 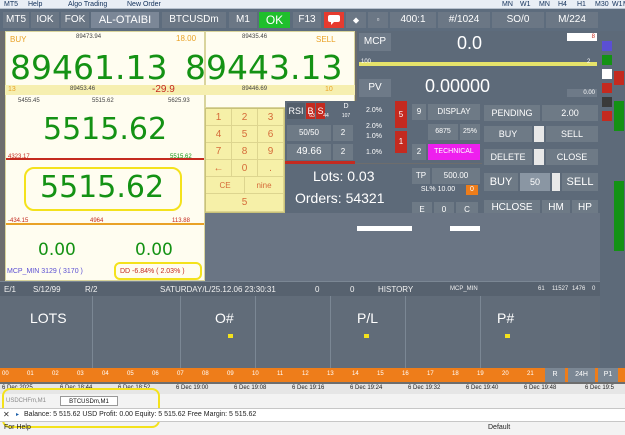 What do you see at coordinates (245, 151) in the screenshot?
I see `key-8: 8` at bounding box center [245, 151].